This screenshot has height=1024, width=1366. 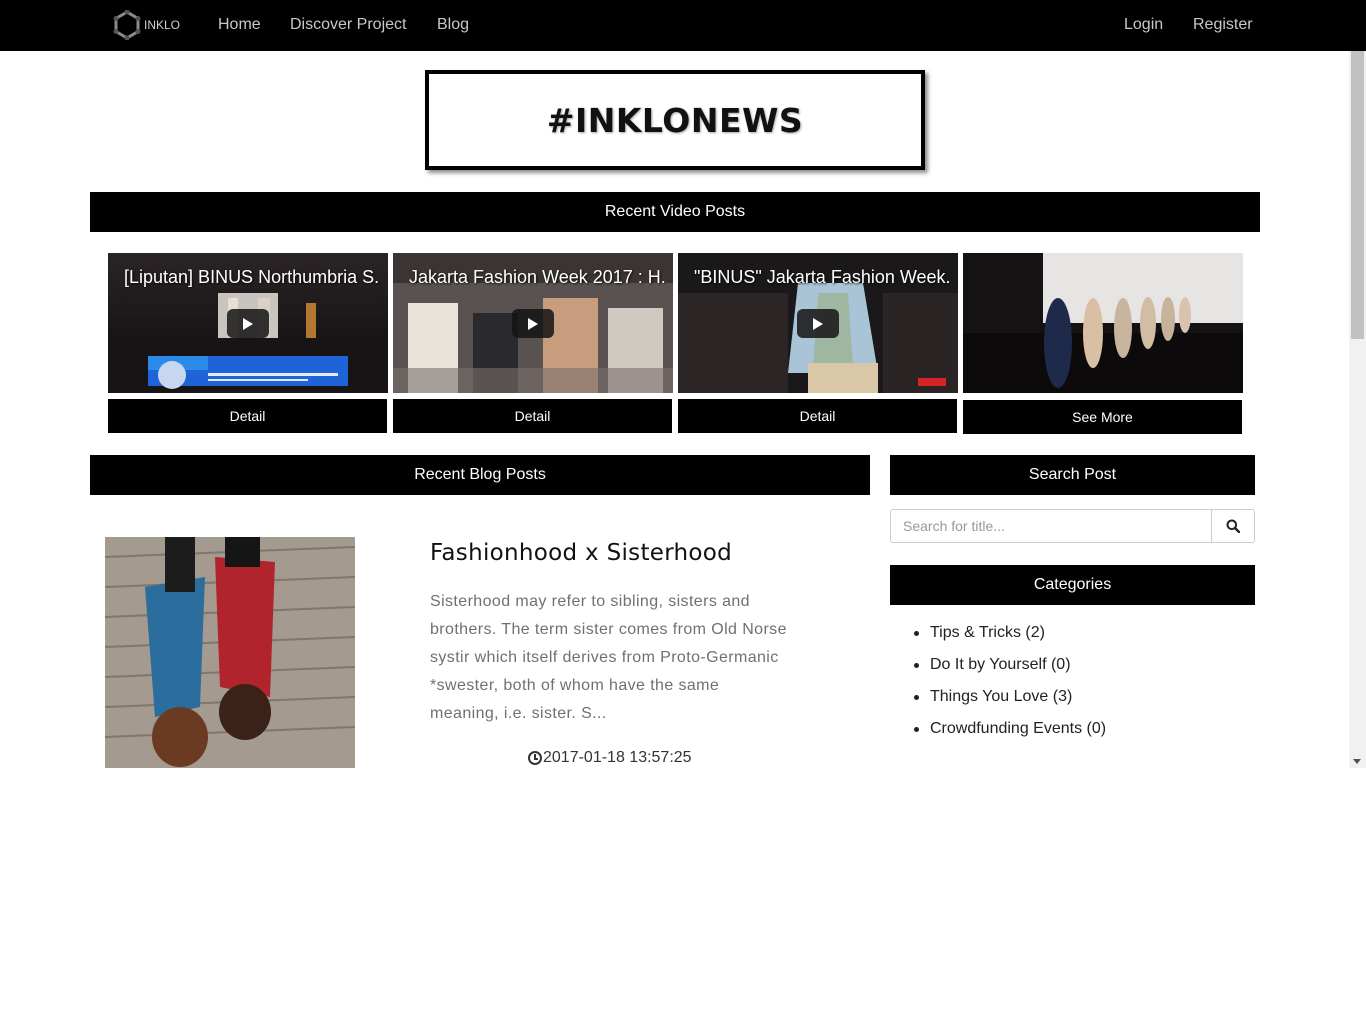 What do you see at coordinates (1102, 417) in the screenshot?
I see `see-more-button: See More` at bounding box center [1102, 417].